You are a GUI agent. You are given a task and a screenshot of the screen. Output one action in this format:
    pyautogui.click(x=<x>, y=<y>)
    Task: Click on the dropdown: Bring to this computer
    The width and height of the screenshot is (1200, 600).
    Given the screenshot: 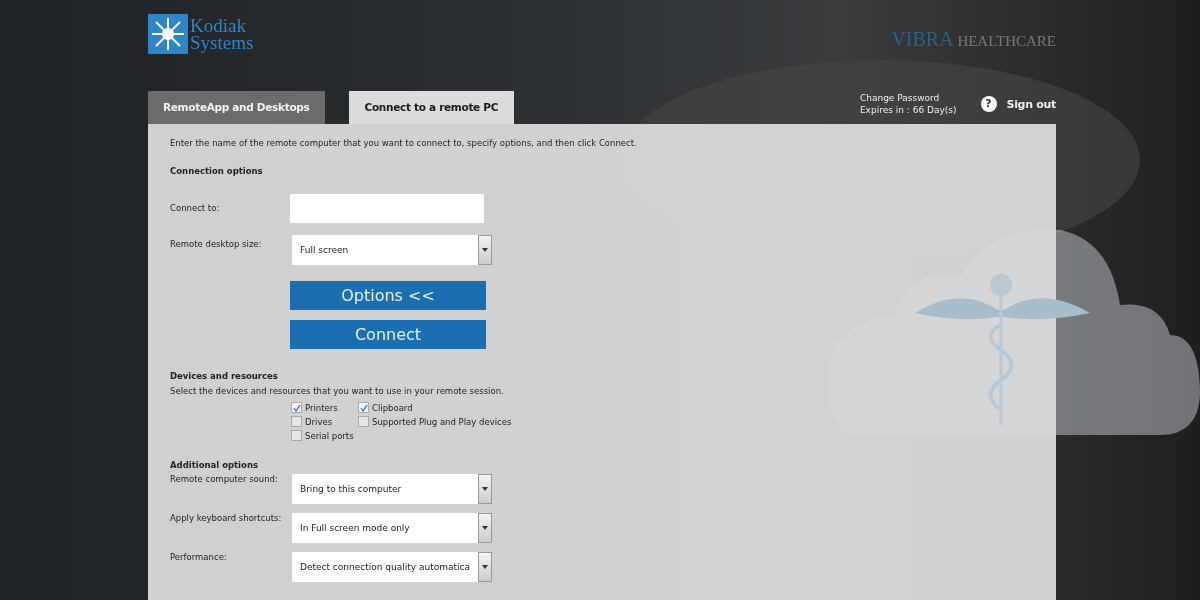 What is the action you would take?
    pyautogui.click(x=392, y=489)
    